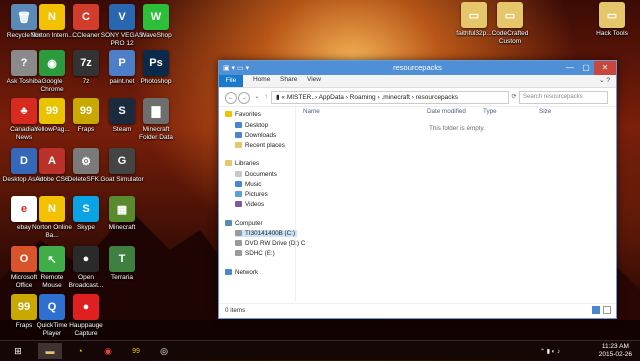 Image resolution: width=640 pixels, height=361 pixels. I want to click on tab-share: Share, so click(288, 79).